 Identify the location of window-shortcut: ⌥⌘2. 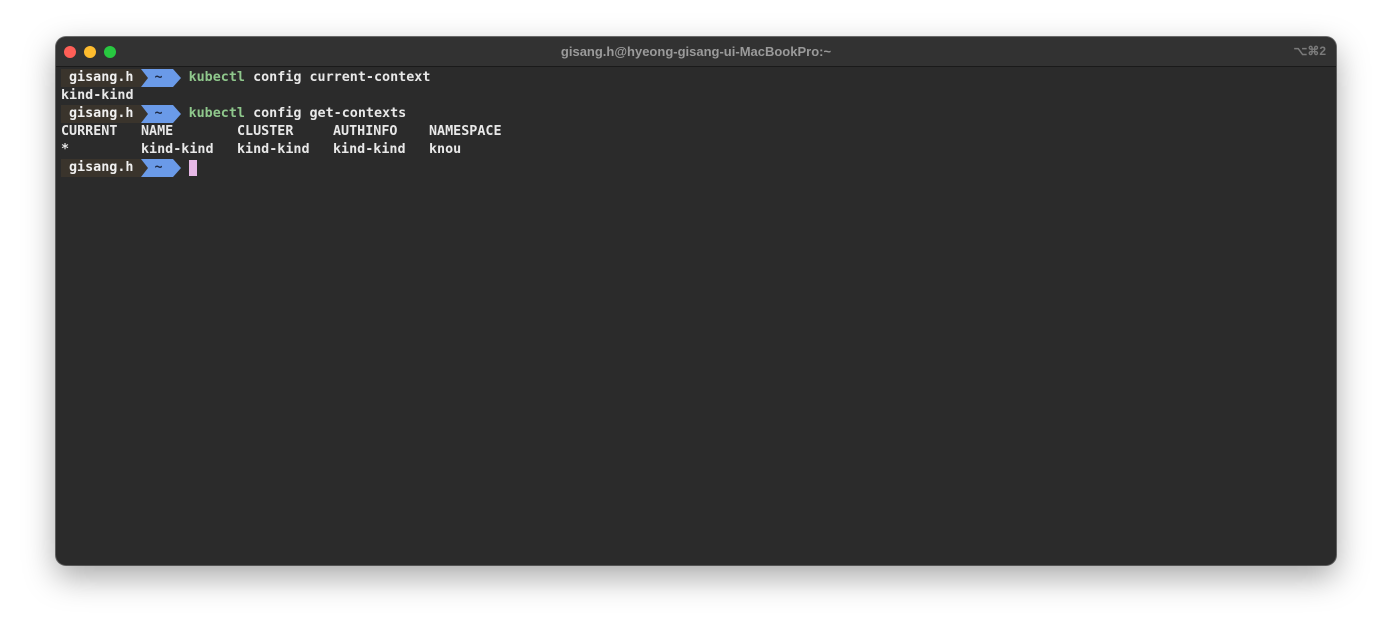
(1309, 51).